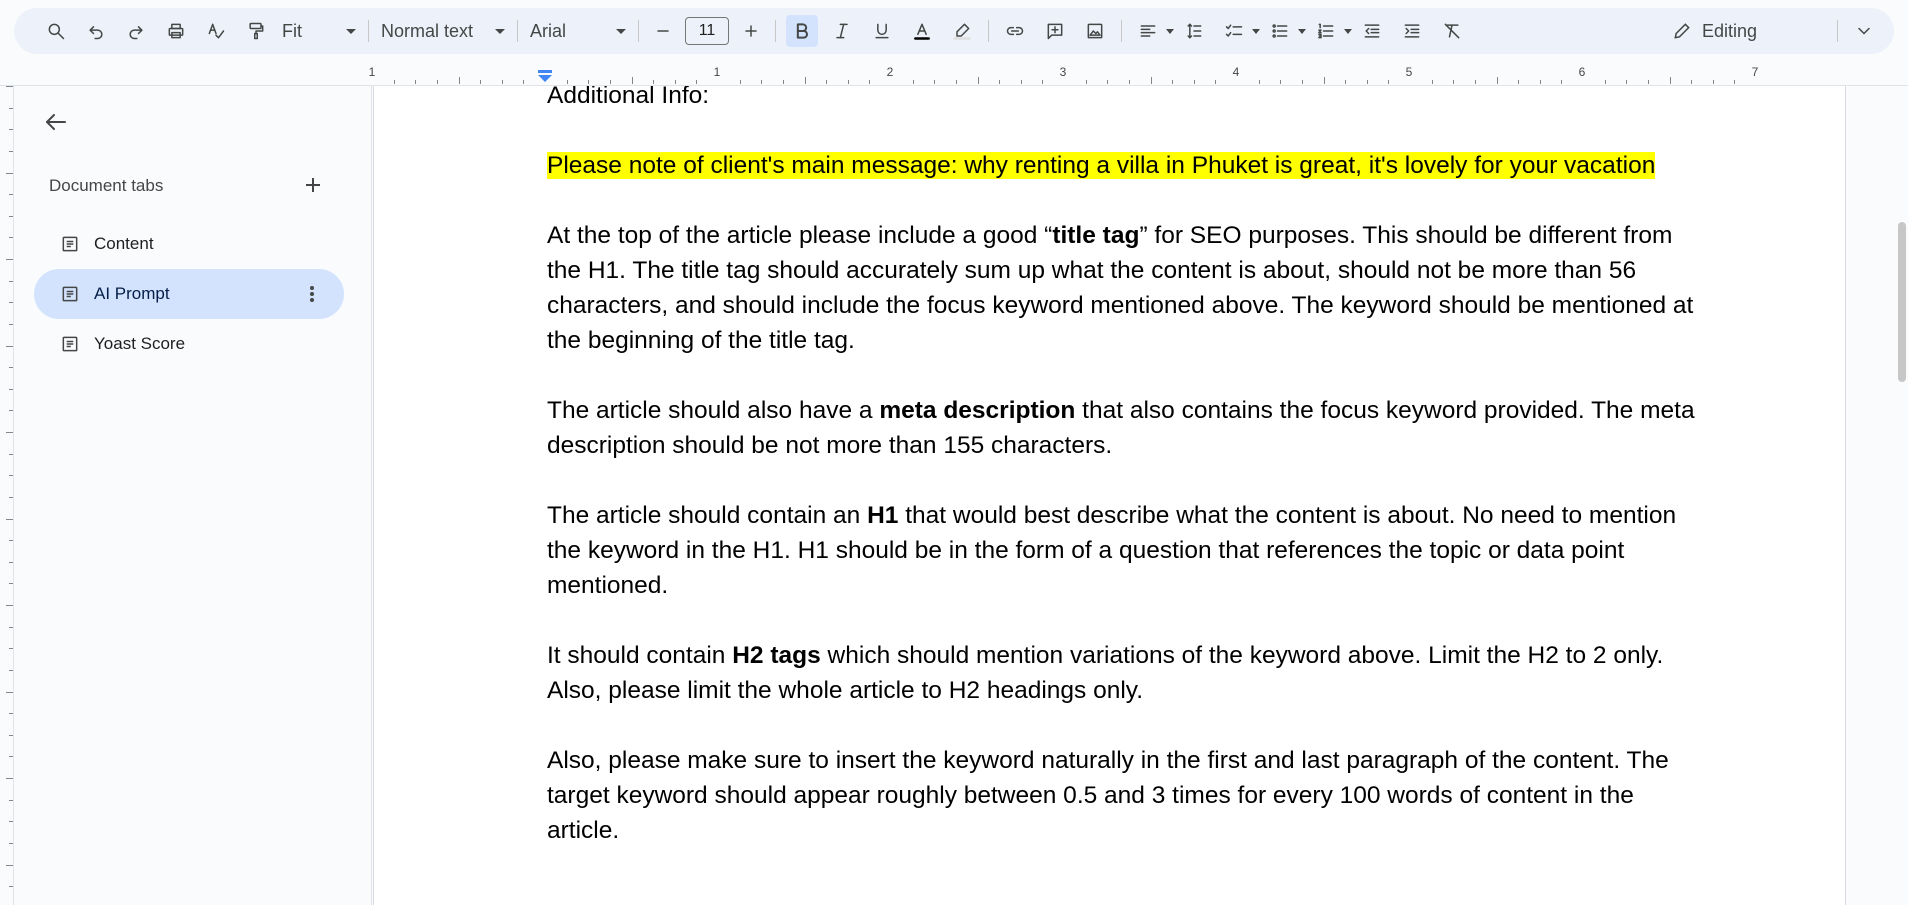 The width and height of the screenshot is (1908, 905). What do you see at coordinates (140, 343) in the screenshot?
I see `tab-label: Yoast Score` at bounding box center [140, 343].